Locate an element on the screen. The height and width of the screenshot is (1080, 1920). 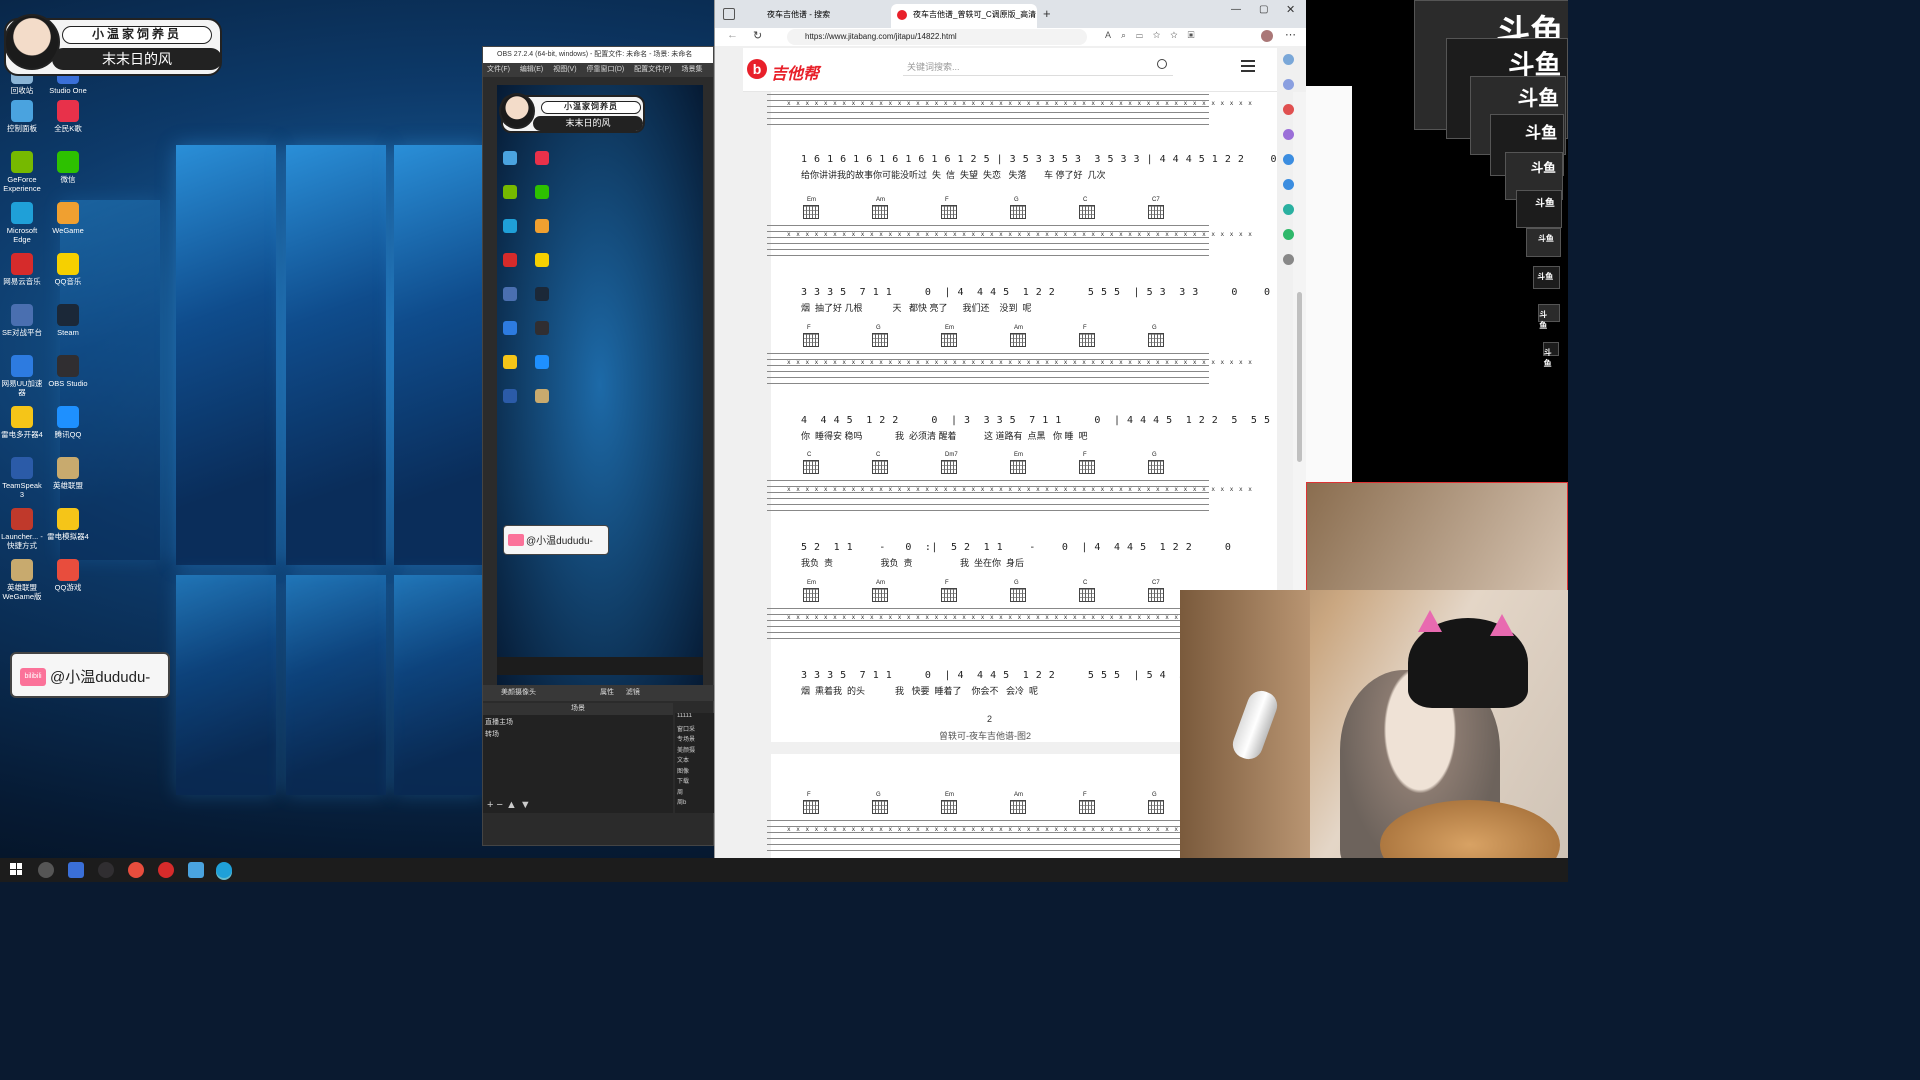
obs-taskbar-icon is located at coordinates (106, 870).